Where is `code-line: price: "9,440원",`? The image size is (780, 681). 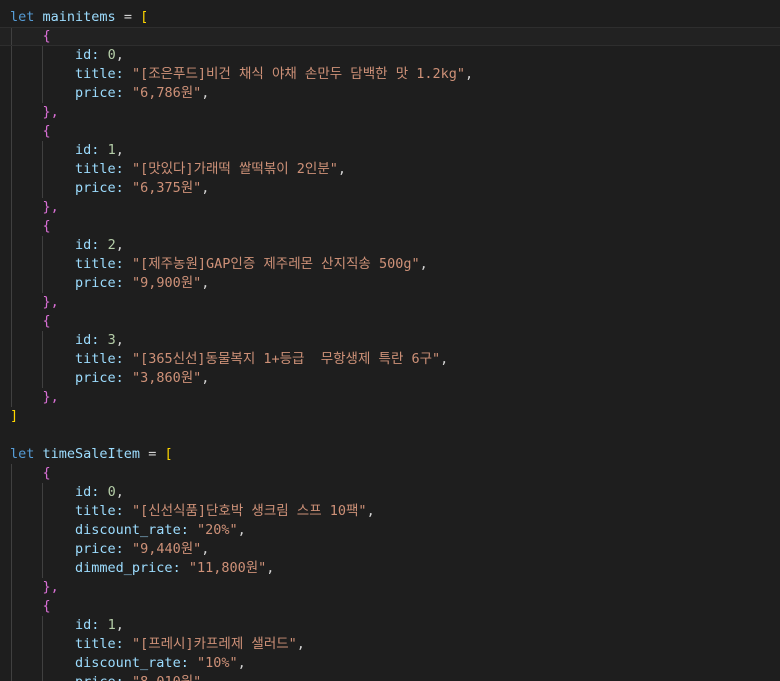
code-line: price: "9,440원", is located at coordinates (390, 549).